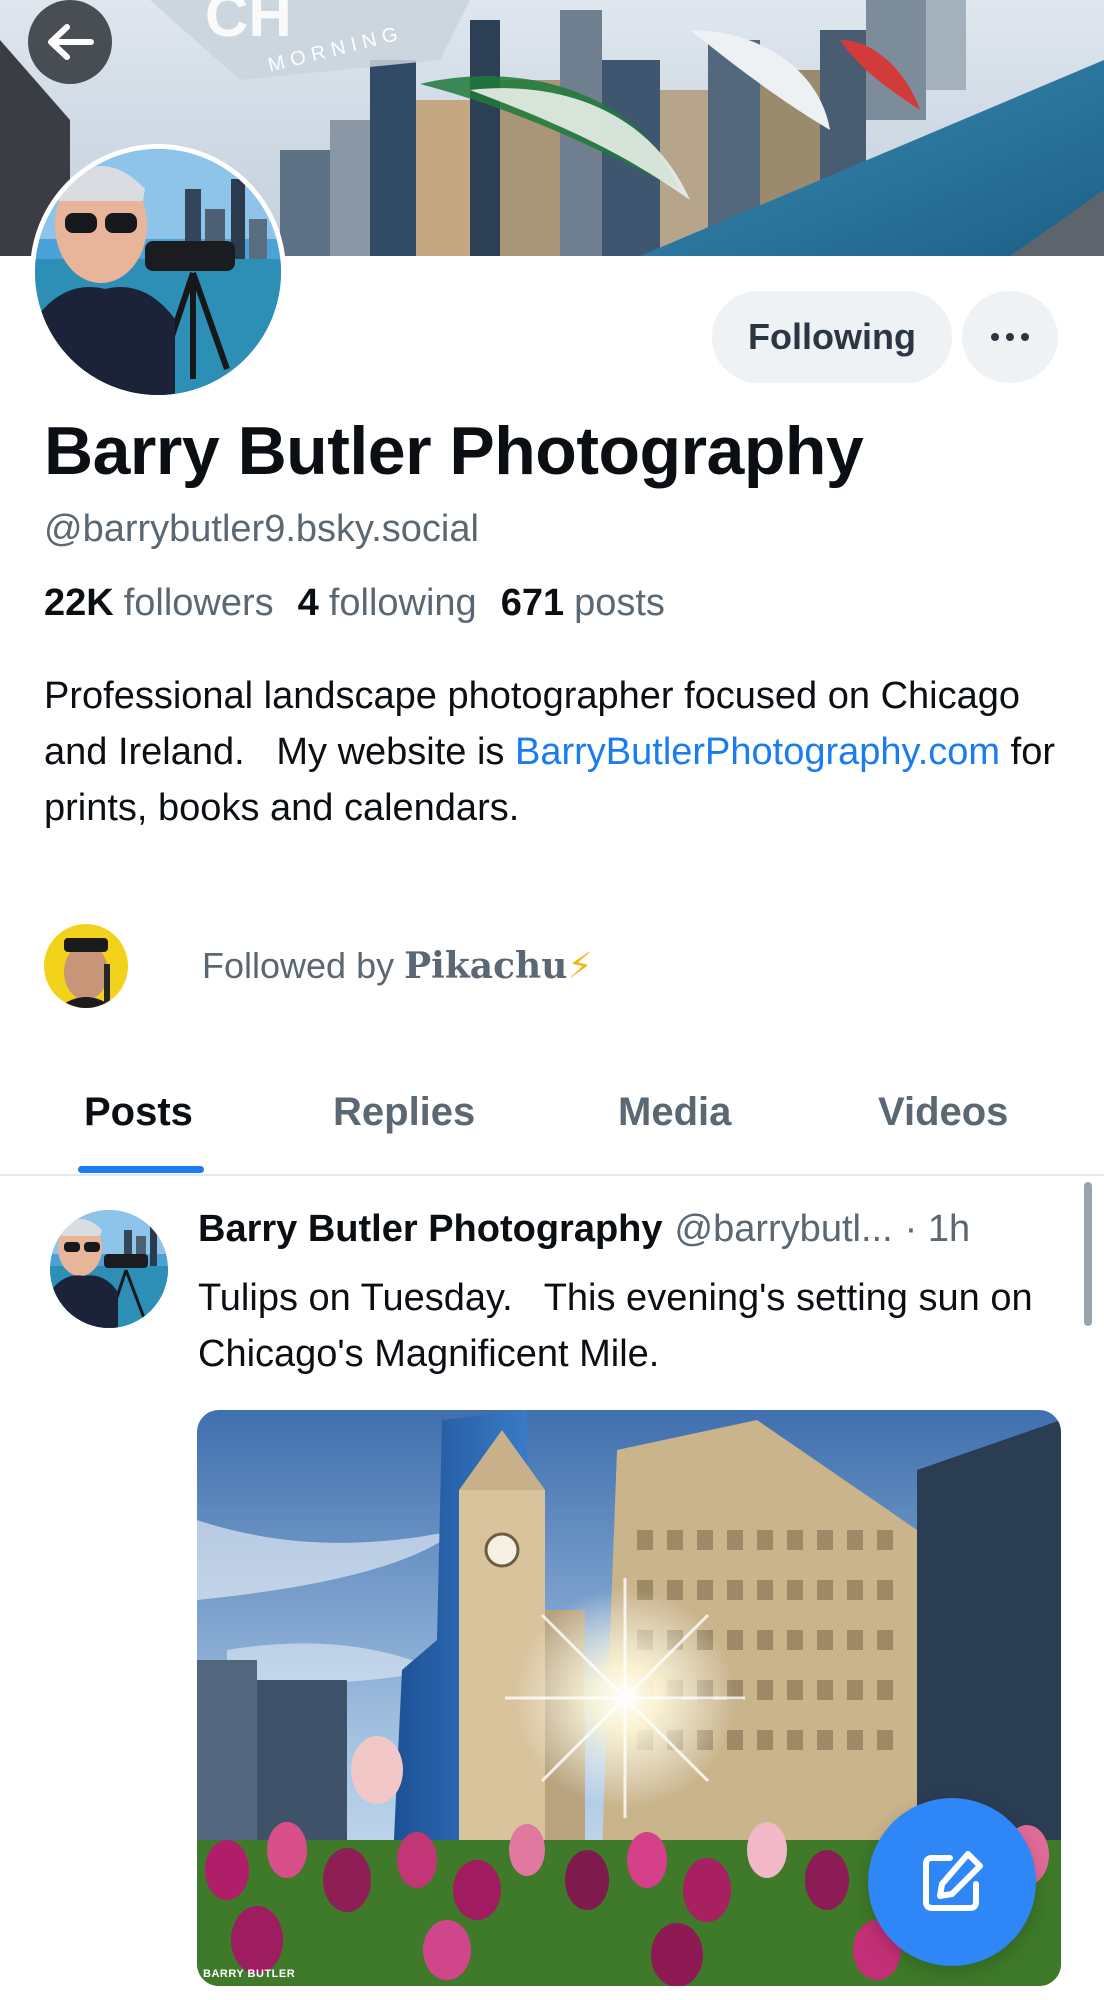 Image resolution: width=1104 pixels, height=2000 pixels. I want to click on bio-website-link: BarryButlerPhotography.com, so click(757, 752).